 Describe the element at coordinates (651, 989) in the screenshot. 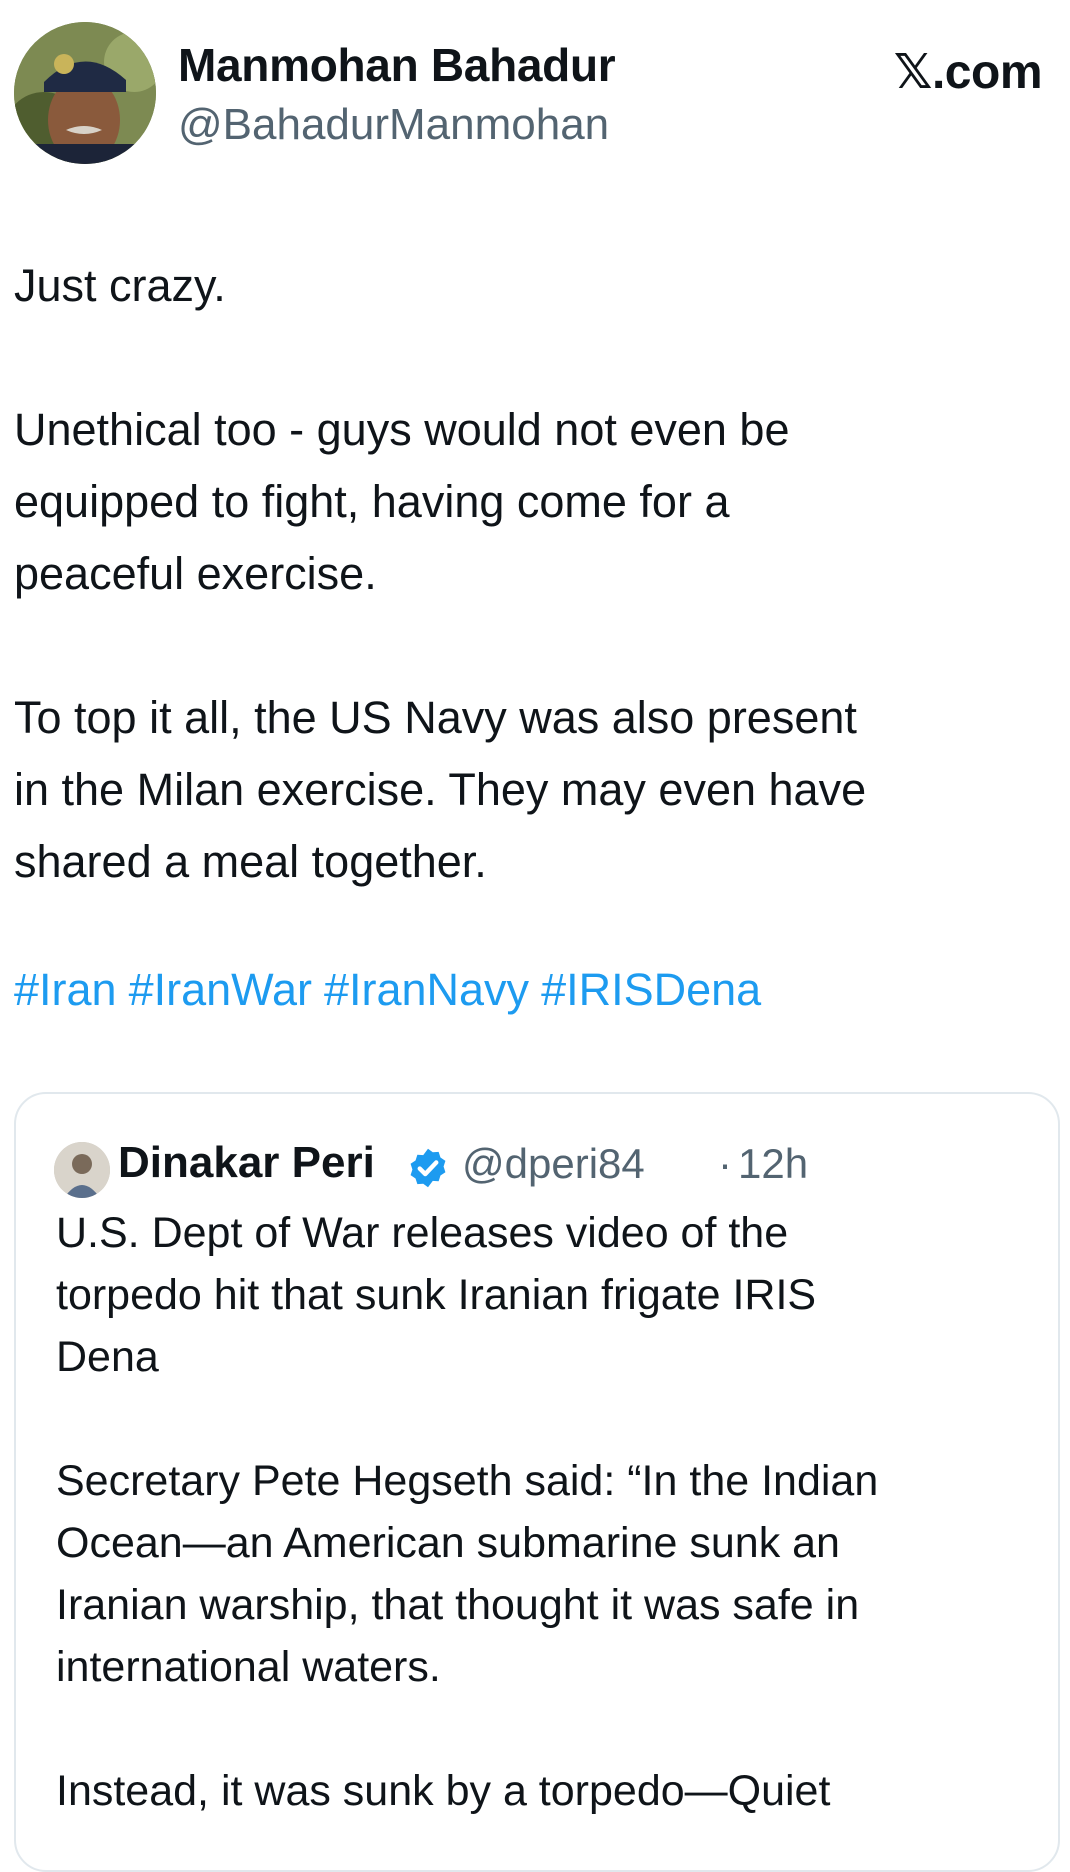

I see `hashtag-link: #IRISDena` at that location.